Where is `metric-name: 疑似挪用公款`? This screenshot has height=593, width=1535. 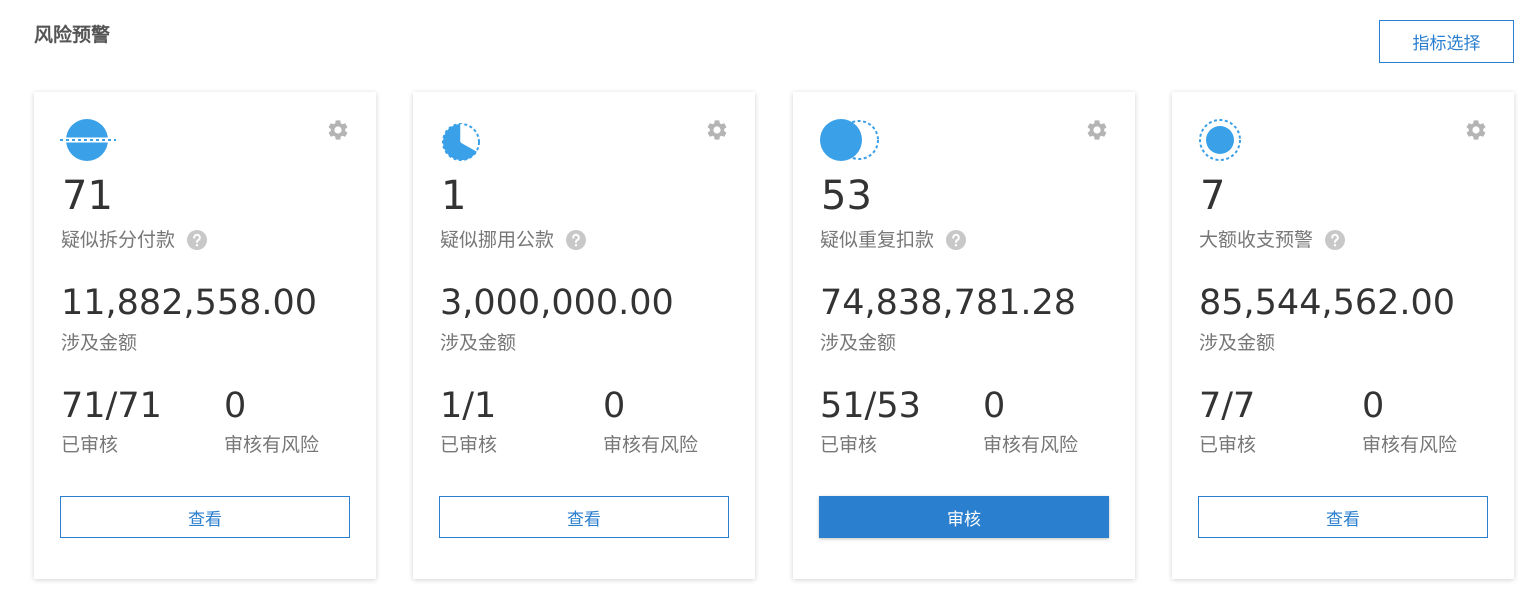
metric-name: 疑似挪用公款 is located at coordinates (513, 240).